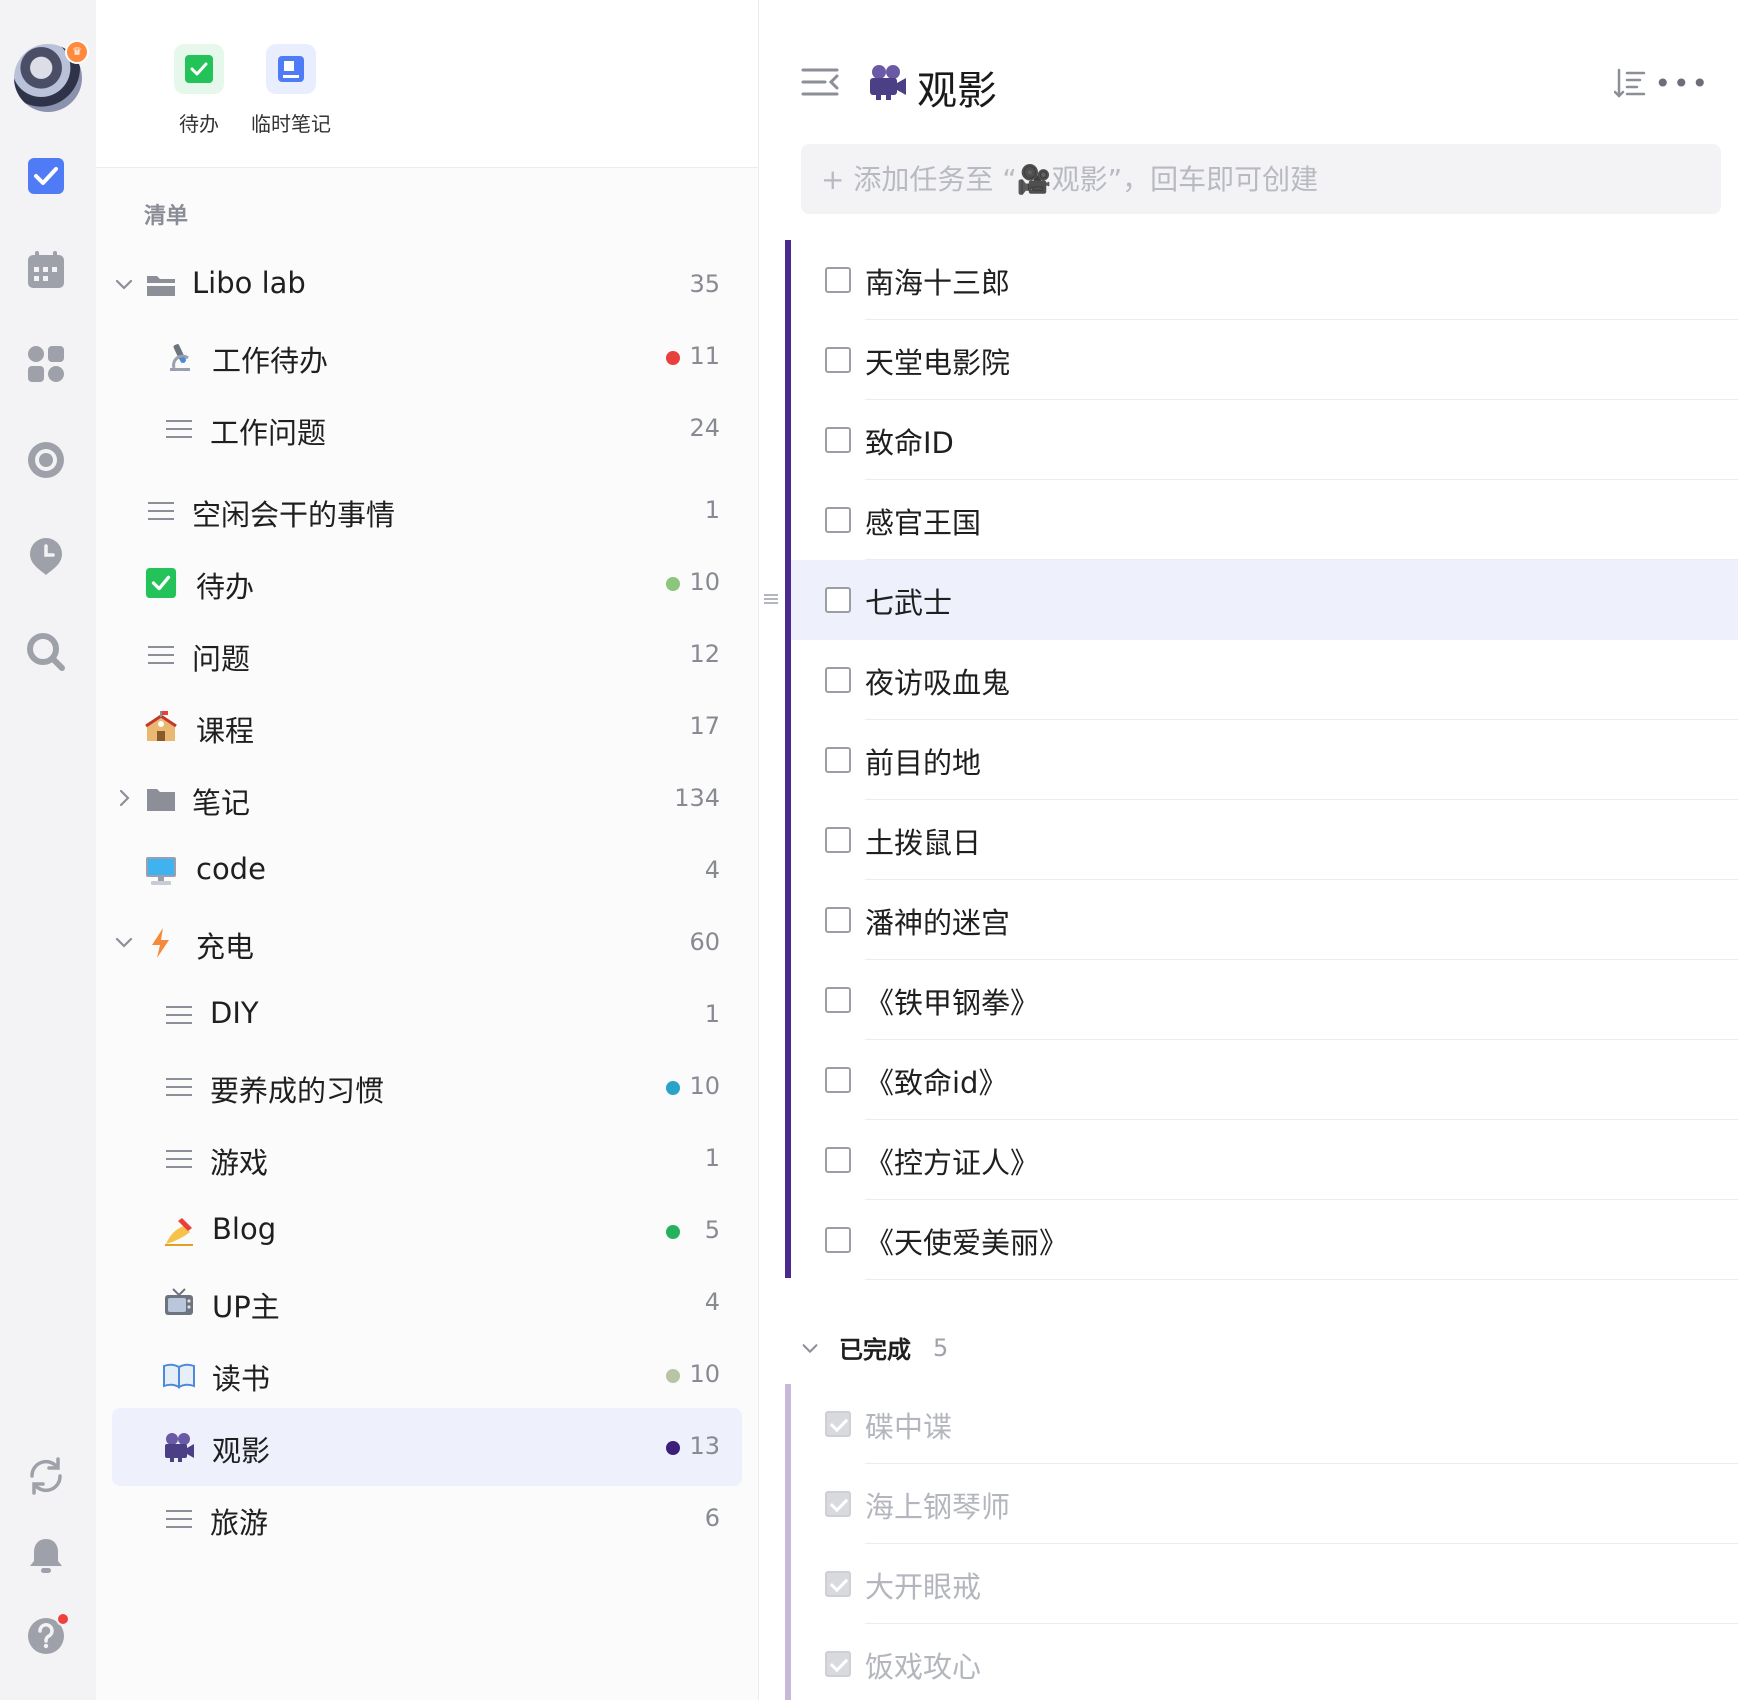 The image size is (1738, 1704). Describe the element at coordinates (427, 799) in the screenshot. I see `sidebar-item-notes: 笔记 134` at that location.